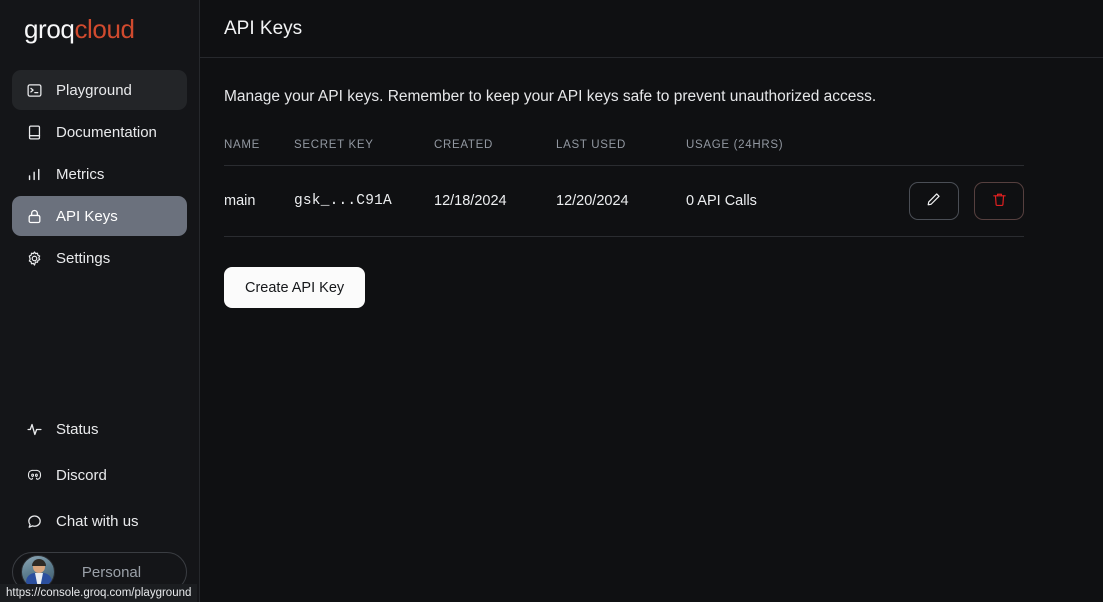  I want to click on brand-logo-cloud: cloud, so click(104, 28).